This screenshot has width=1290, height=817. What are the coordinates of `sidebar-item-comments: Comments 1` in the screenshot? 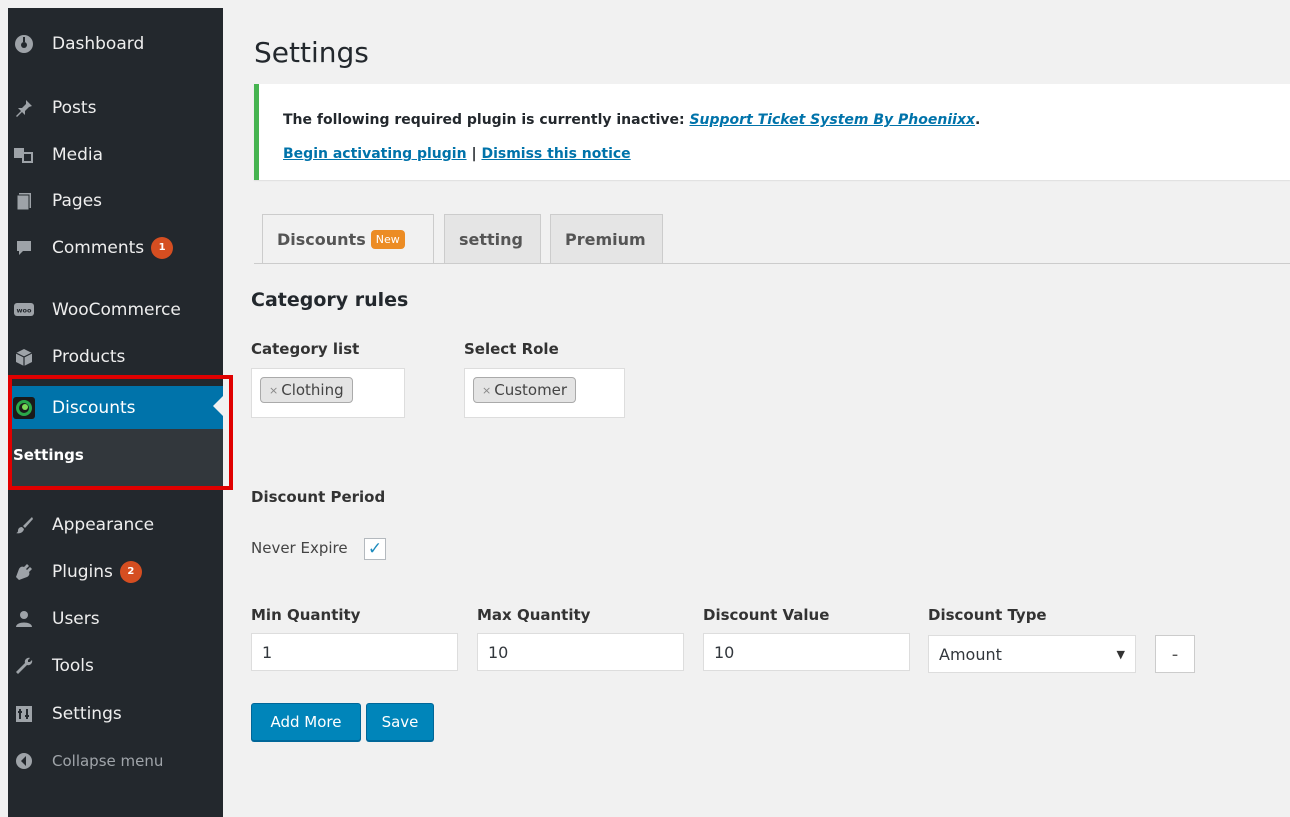 It's located at (115, 248).